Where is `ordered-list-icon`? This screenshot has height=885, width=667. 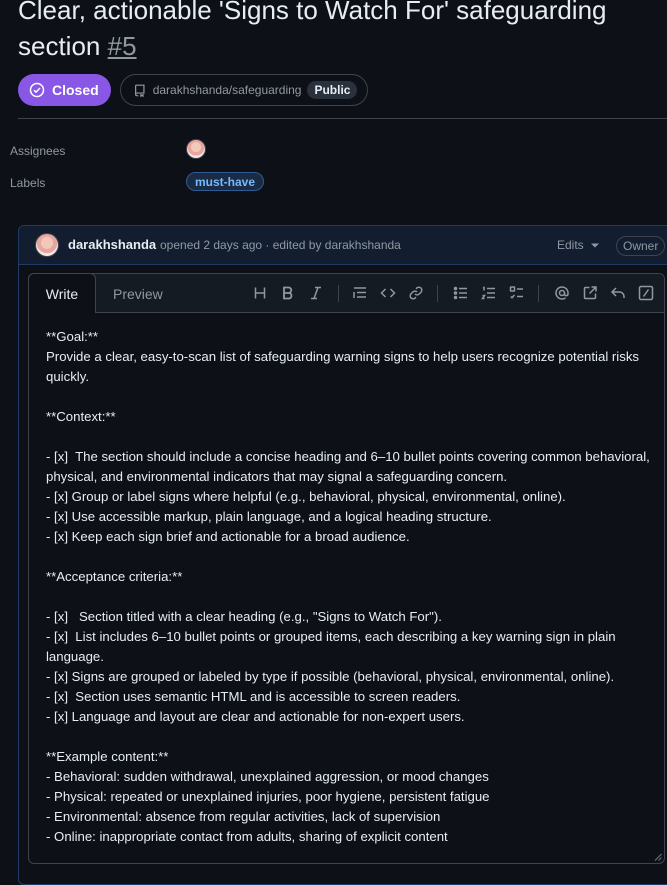 ordered-list-icon is located at coordinates (489, 293).